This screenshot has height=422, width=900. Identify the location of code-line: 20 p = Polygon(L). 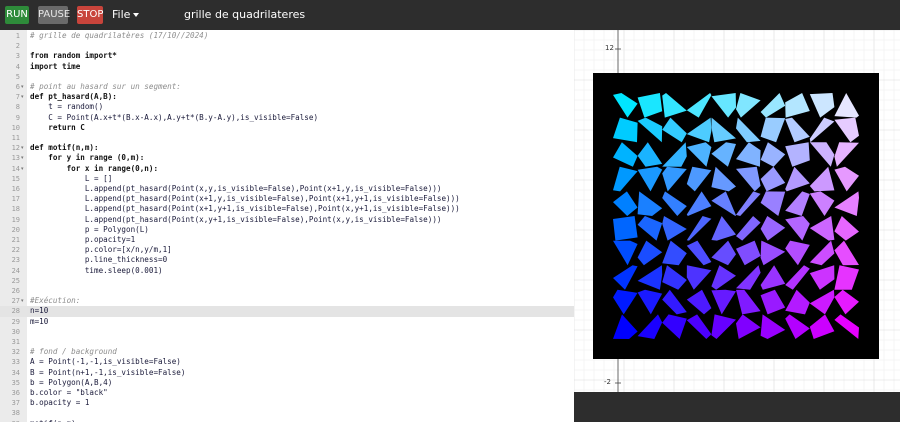
(287, 230).